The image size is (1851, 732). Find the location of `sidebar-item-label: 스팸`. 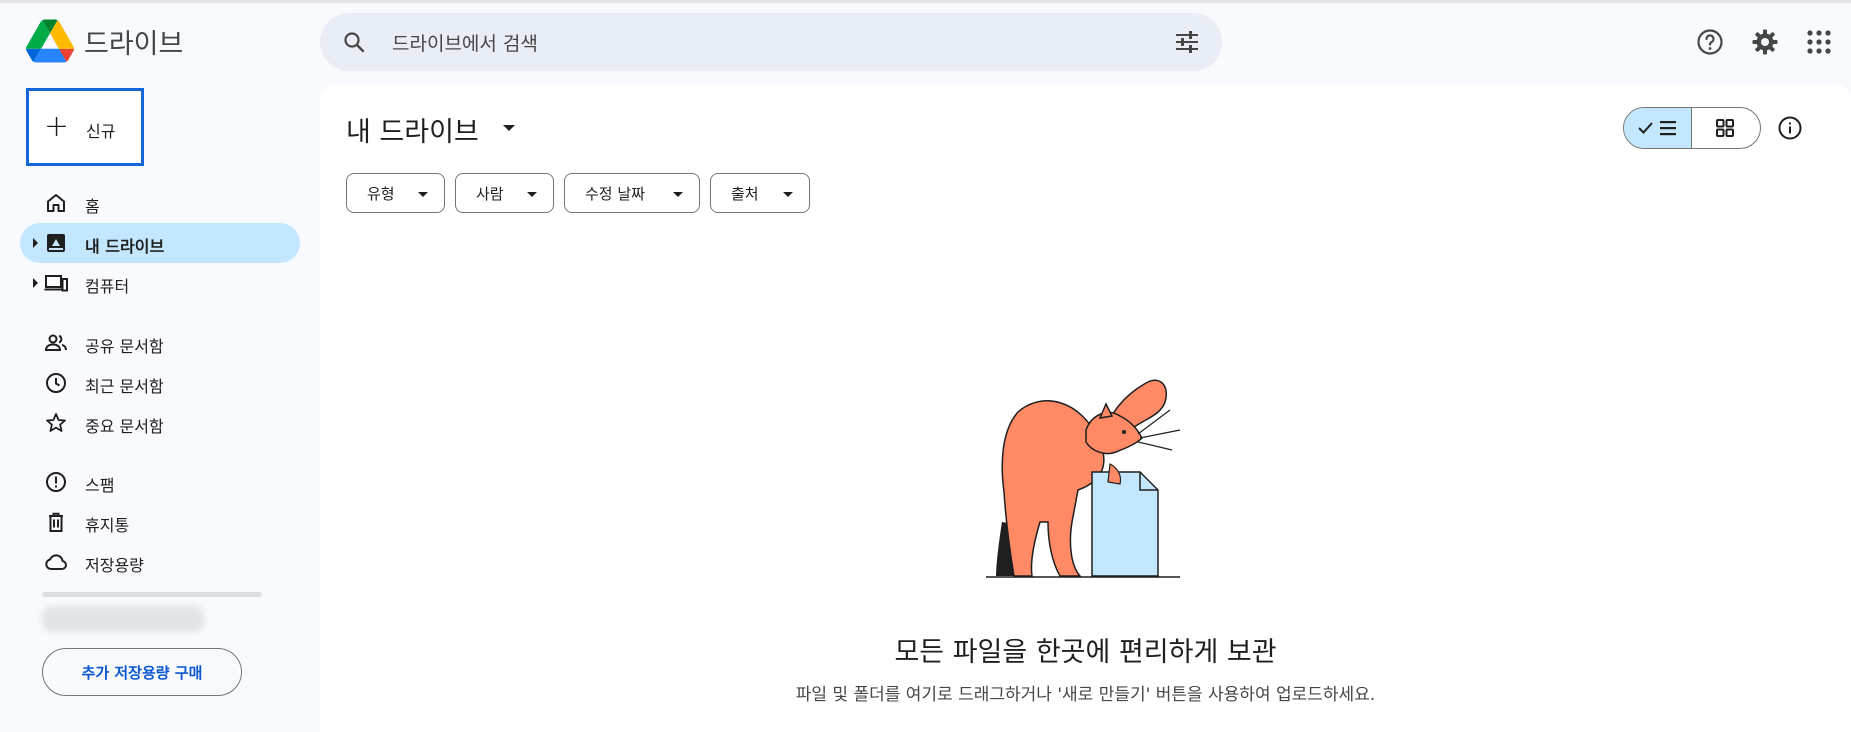

sidebar-item-label: 스팸 is located at coordinates (100, 485).